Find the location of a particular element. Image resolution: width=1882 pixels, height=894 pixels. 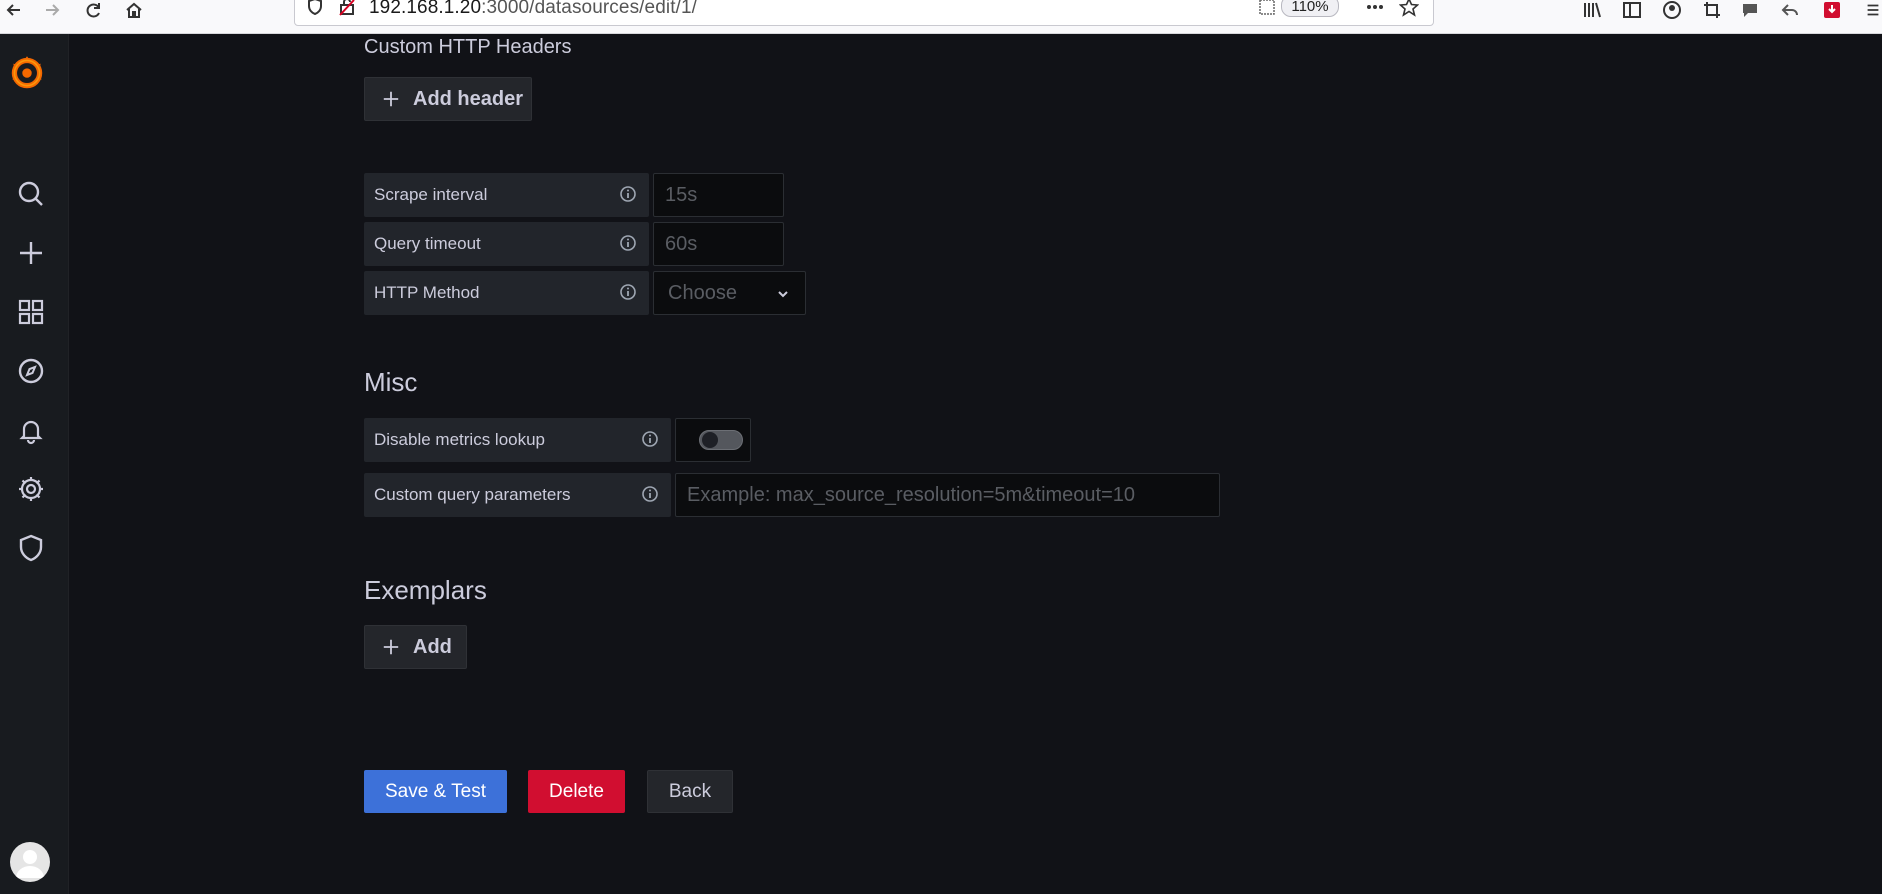

reload-icon is located at coordinates (94, 10).